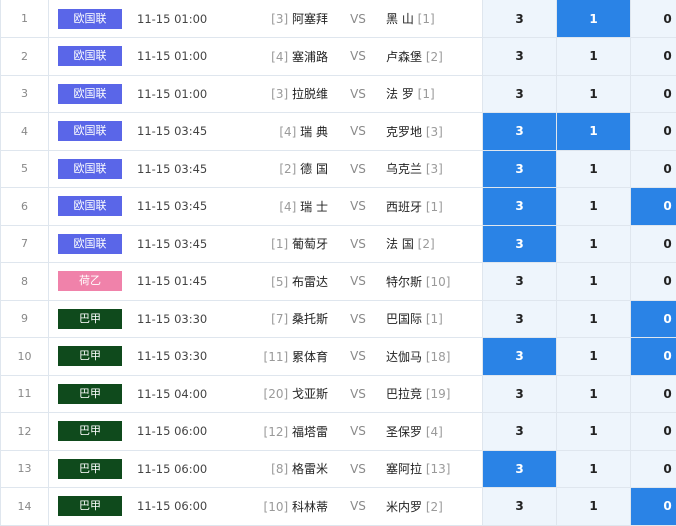 This screenshot has width=676, height=526. I want to click on home-team-name: 累体育, so click(310, 357).